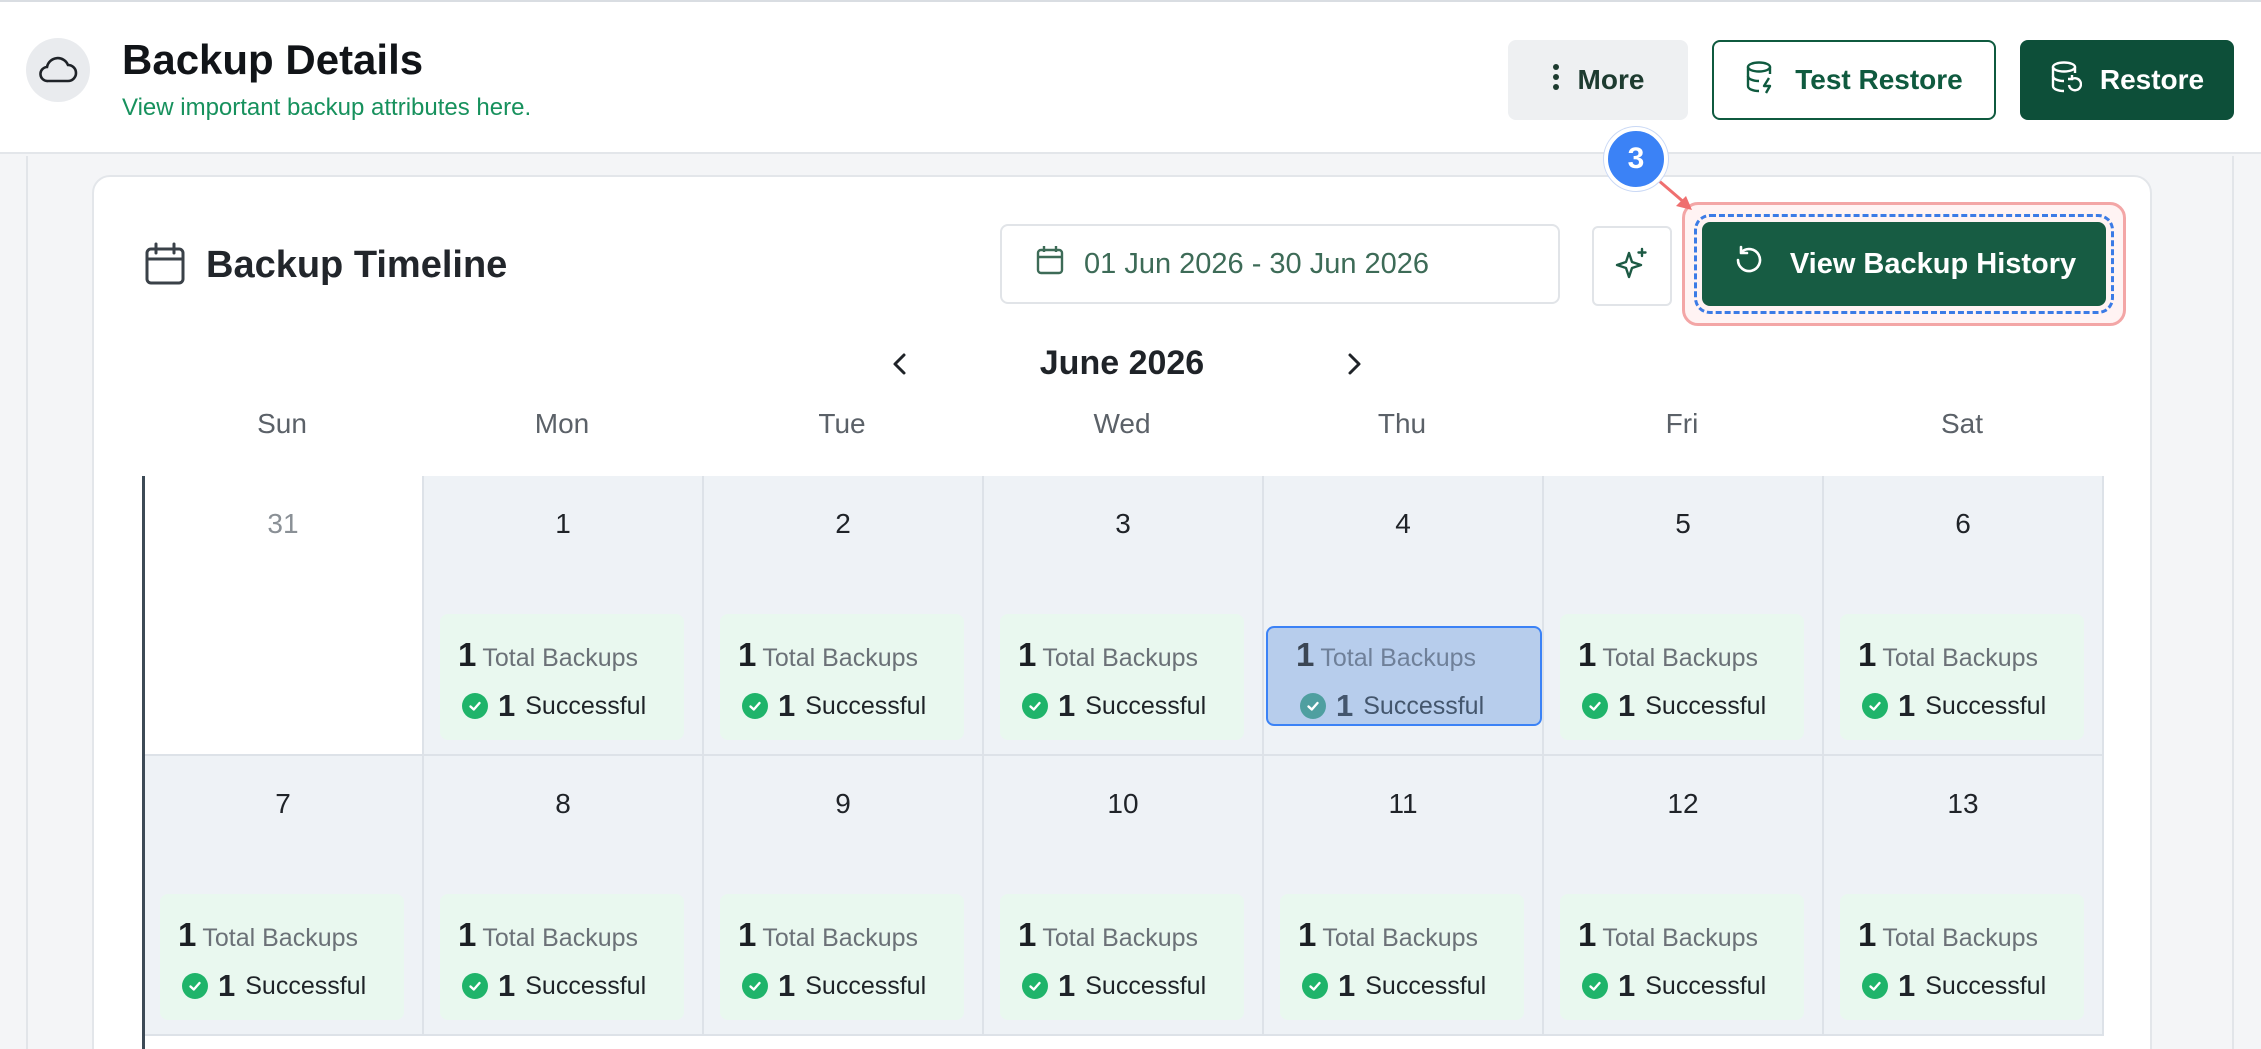 This screenshot has width=2261, height=1049. I want to click on calendar-day-cell: 9 1 Total Backups 1 Successful, so click(844, 896).